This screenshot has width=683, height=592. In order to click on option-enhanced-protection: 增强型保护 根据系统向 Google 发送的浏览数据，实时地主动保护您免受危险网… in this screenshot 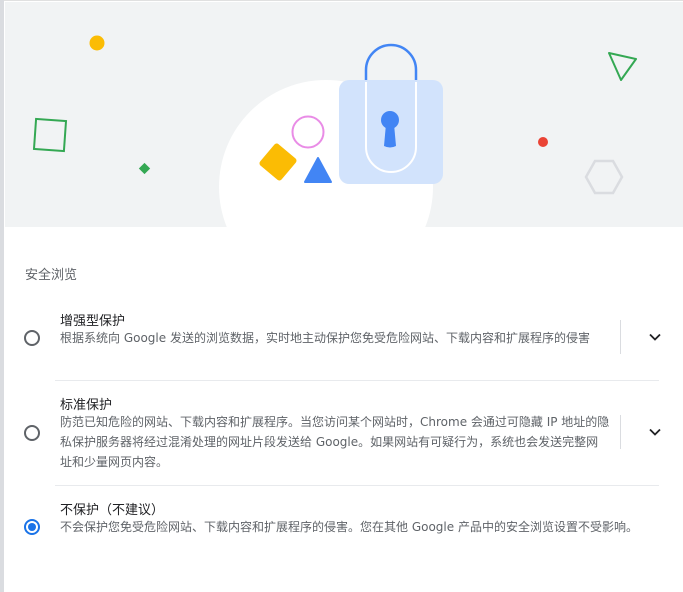, I will do `click(344, 344)`.